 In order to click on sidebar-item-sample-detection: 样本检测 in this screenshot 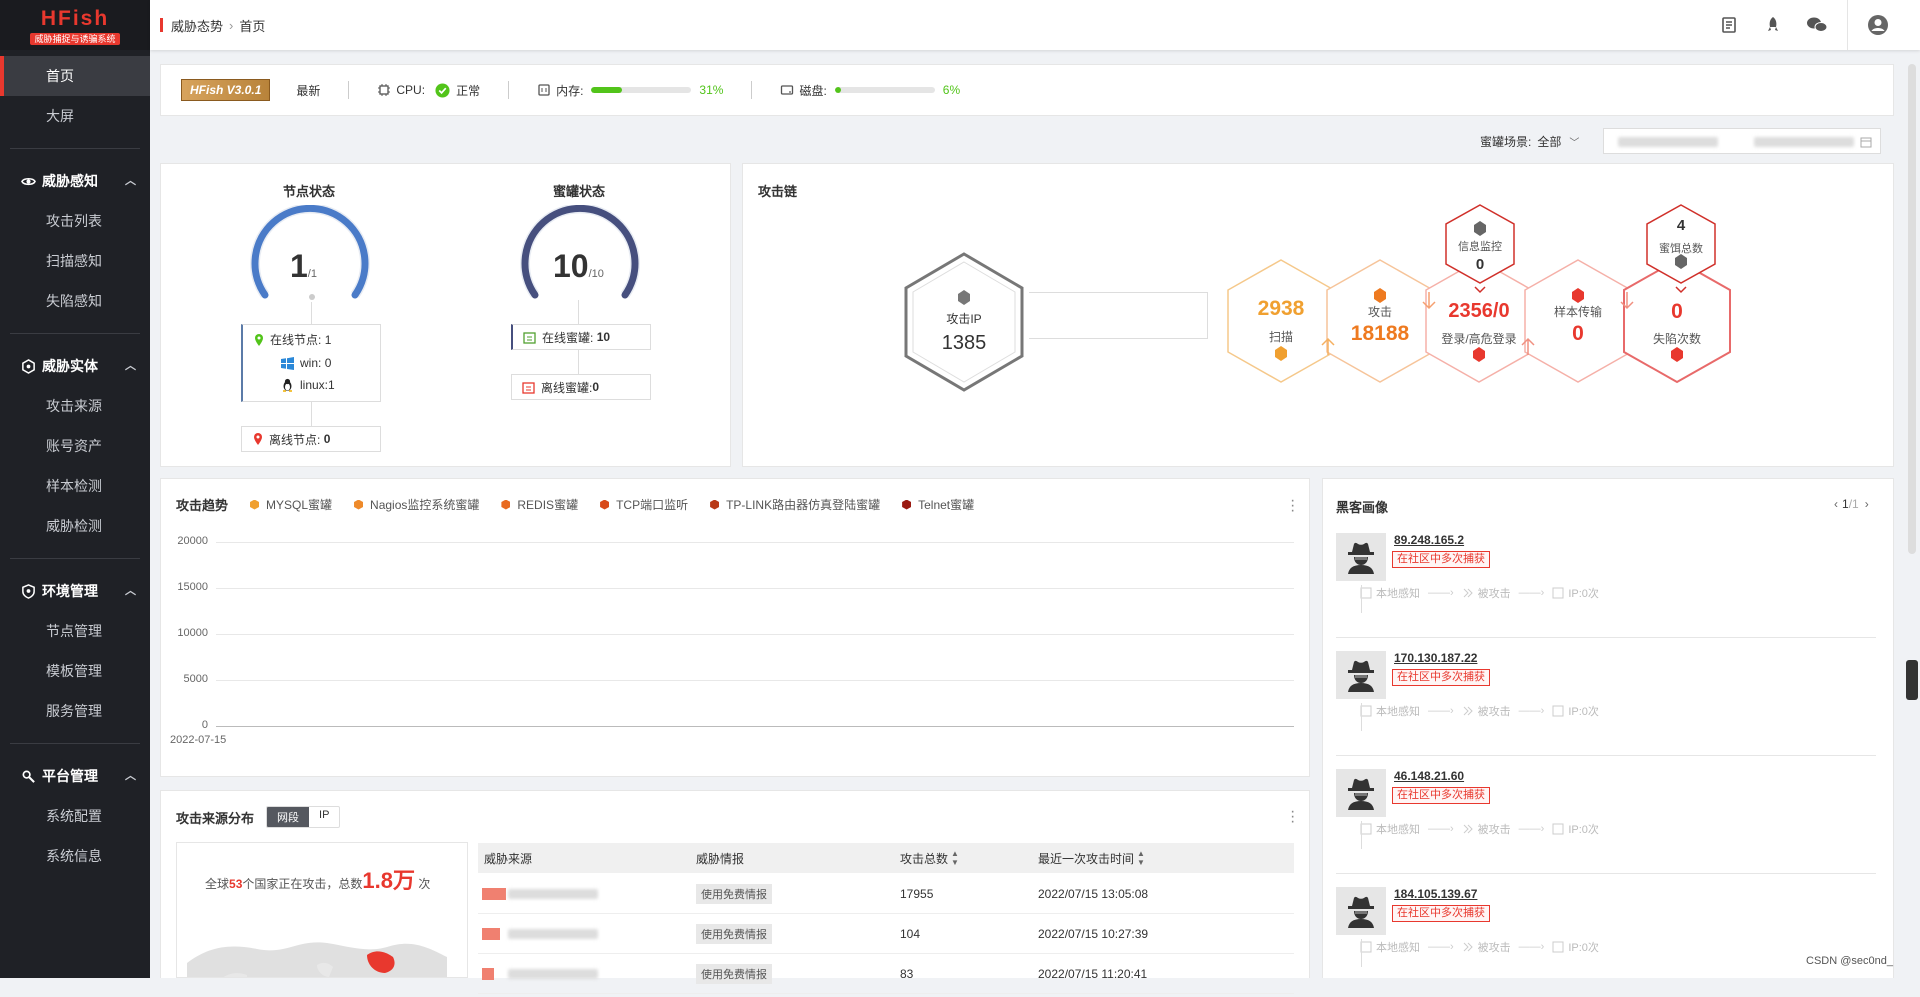, I will do `click(75, 486)`.